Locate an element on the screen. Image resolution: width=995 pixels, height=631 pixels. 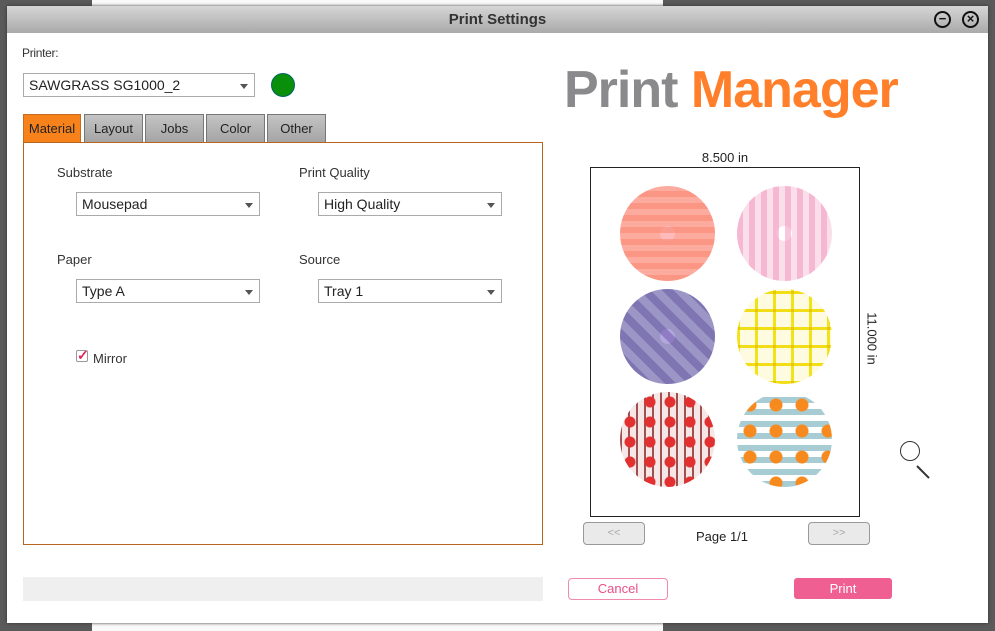
paper-value: Type A is located at coordinates (103, 291).